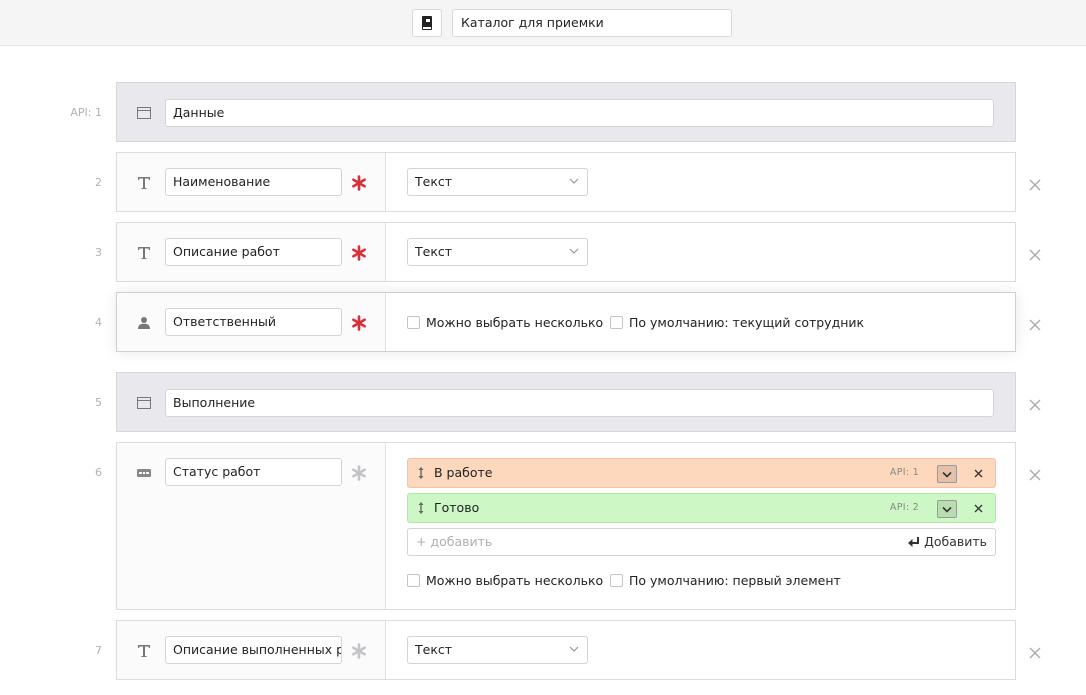  What do you see at coordinates (253, 252) in the screenshot?
I see `field-name-input: Описание работ` at bounding box center [253, 252].